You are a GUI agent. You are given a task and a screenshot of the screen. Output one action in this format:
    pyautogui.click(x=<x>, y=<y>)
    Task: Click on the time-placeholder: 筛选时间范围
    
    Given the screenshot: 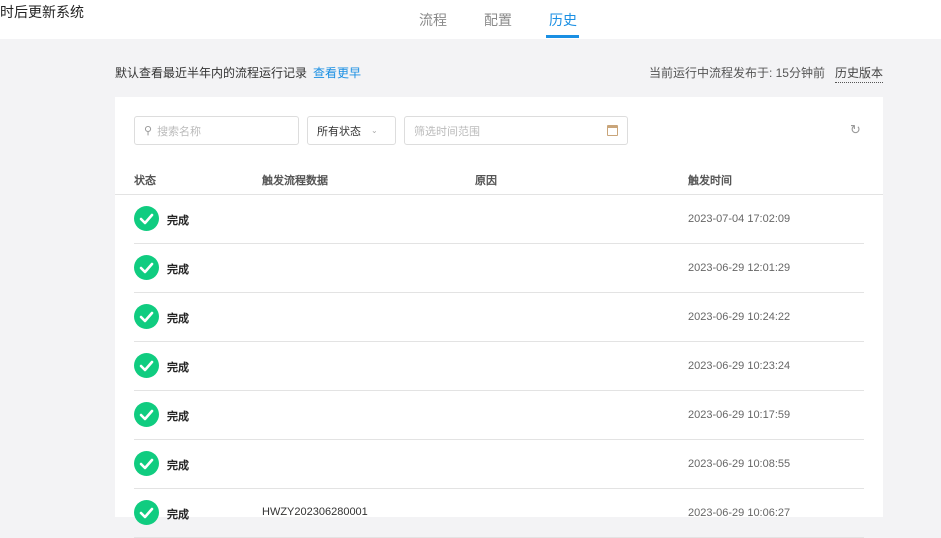 What is the action you would take?
    pyautogui.click(x=447, y=131)
    